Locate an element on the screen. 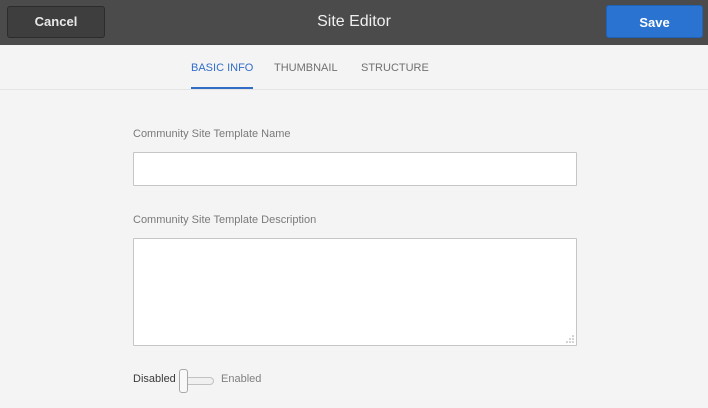 This screenshot has height=408, width=708. save-button: Save is located at coordinates (654, 21).